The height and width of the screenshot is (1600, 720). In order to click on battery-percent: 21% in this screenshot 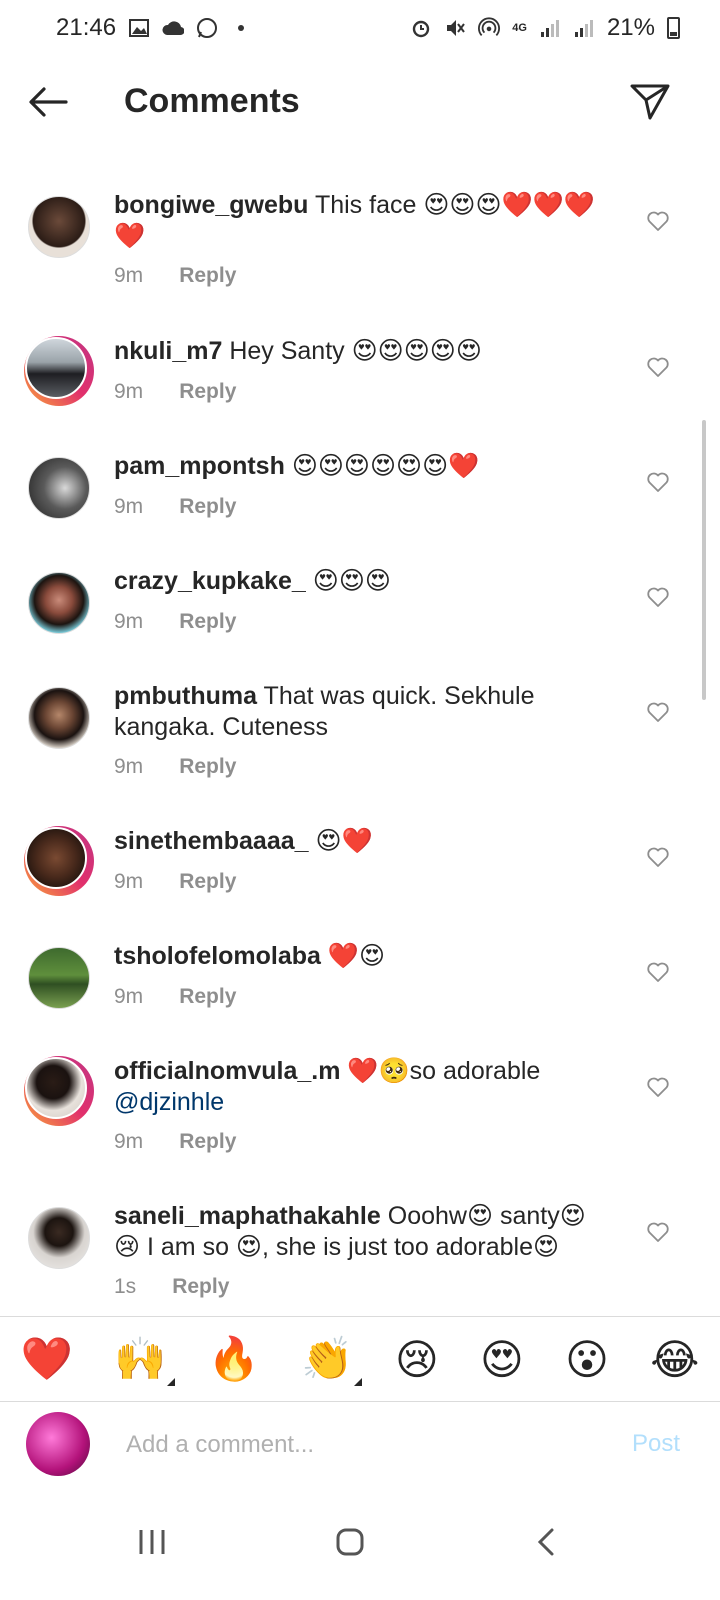, I will do `click(630, 27)`.